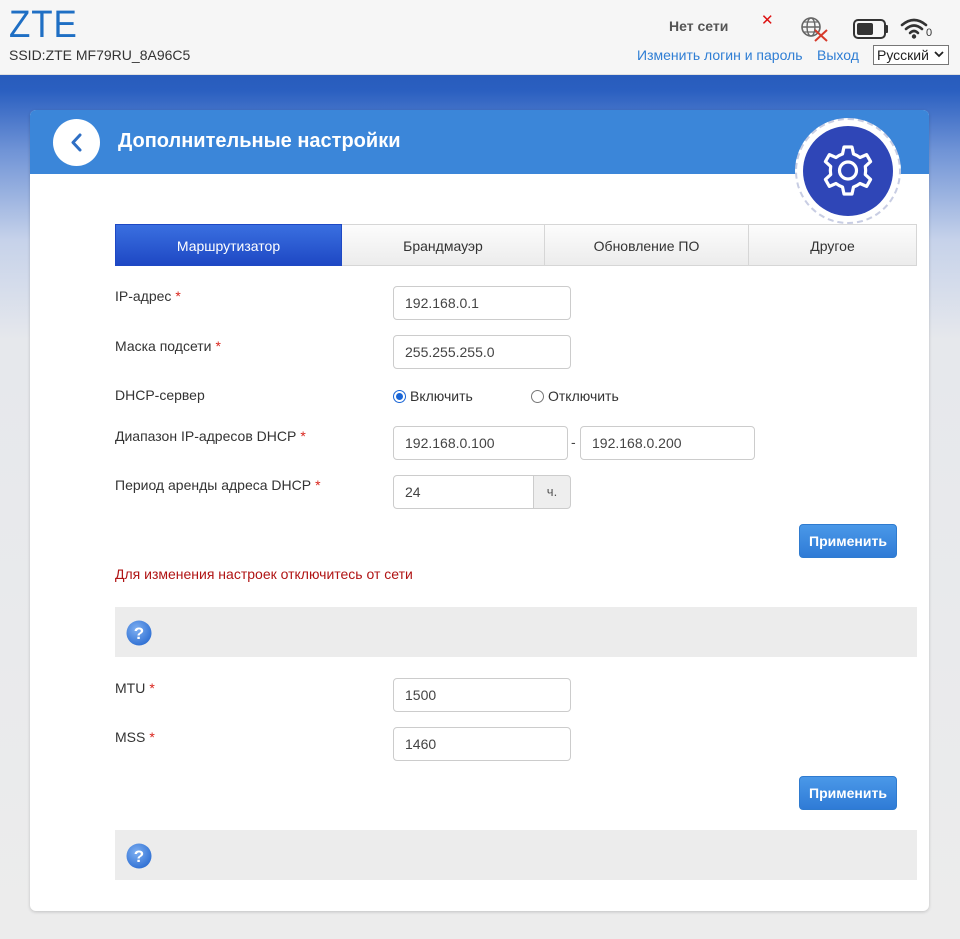 This screenshot has width=960, height=939. I want to click on back-button, so click(76, 142).